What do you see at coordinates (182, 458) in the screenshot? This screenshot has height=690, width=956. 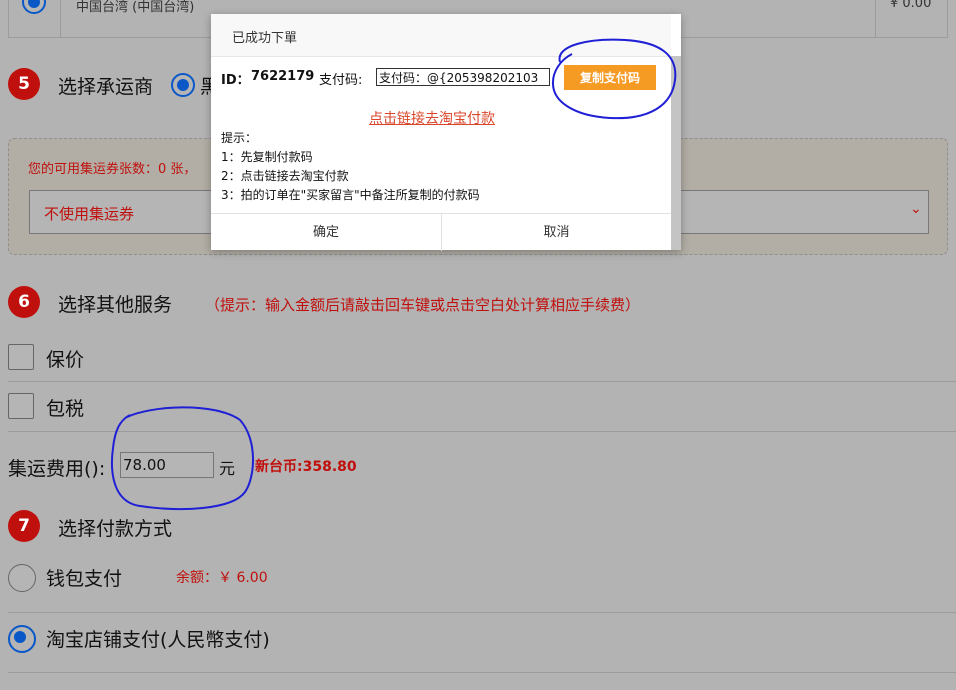 I see `annotation-circle-fee-input` at bounding box center [182, 458].